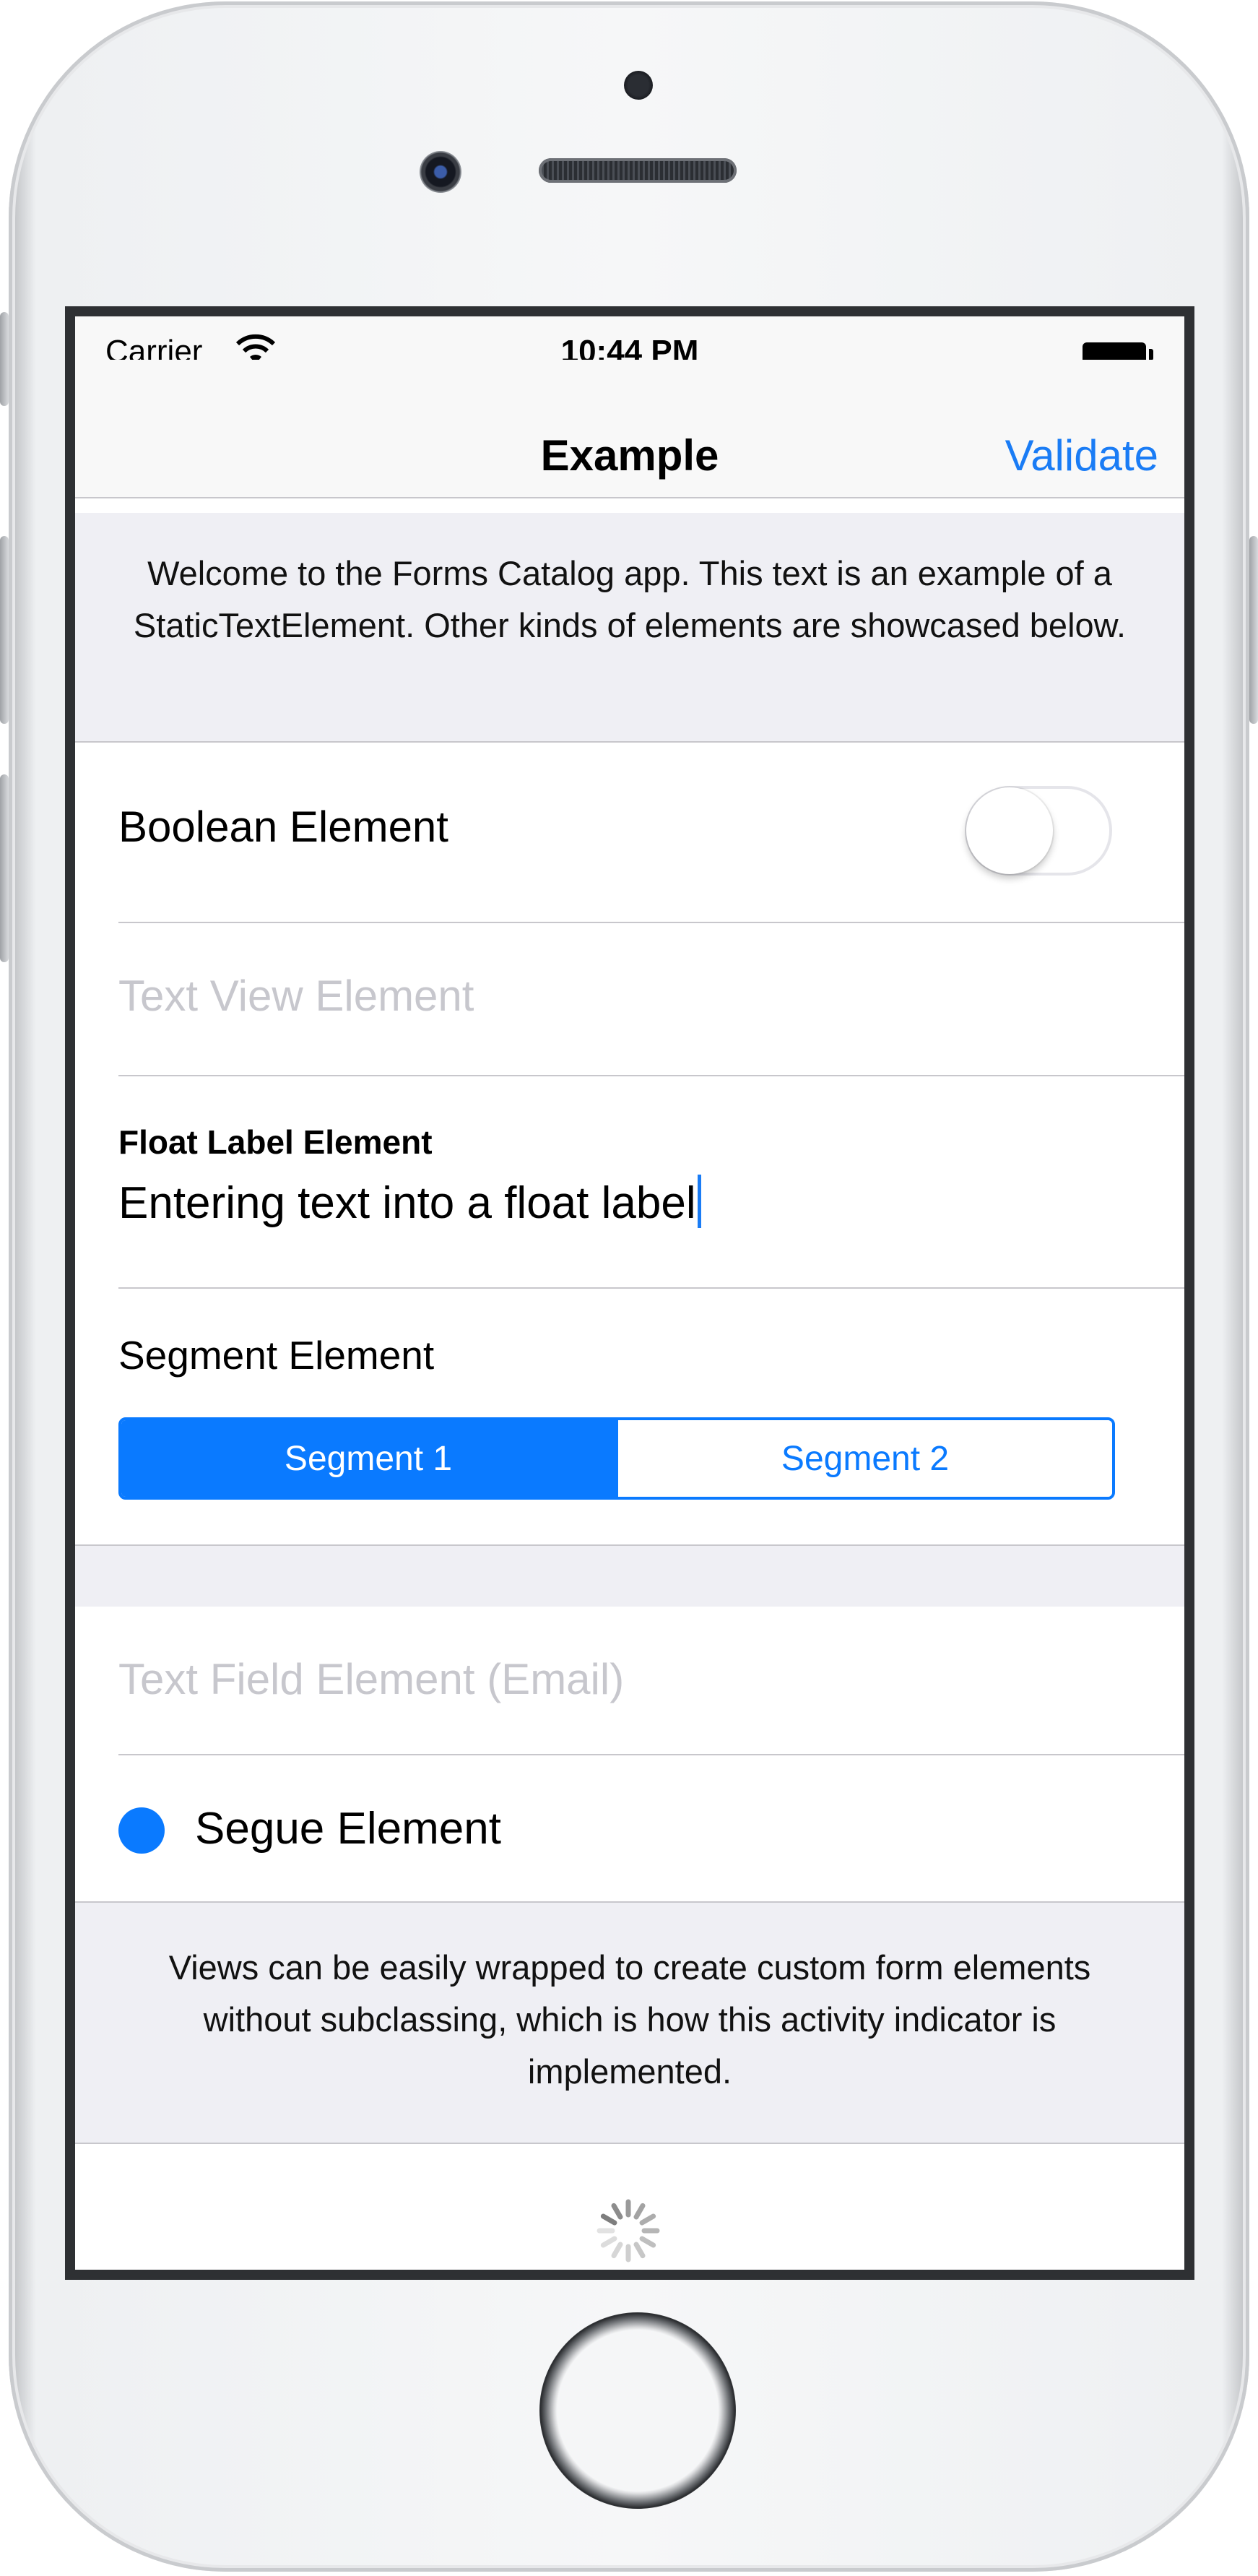  I want to click on power-button, so click(1253, 630).